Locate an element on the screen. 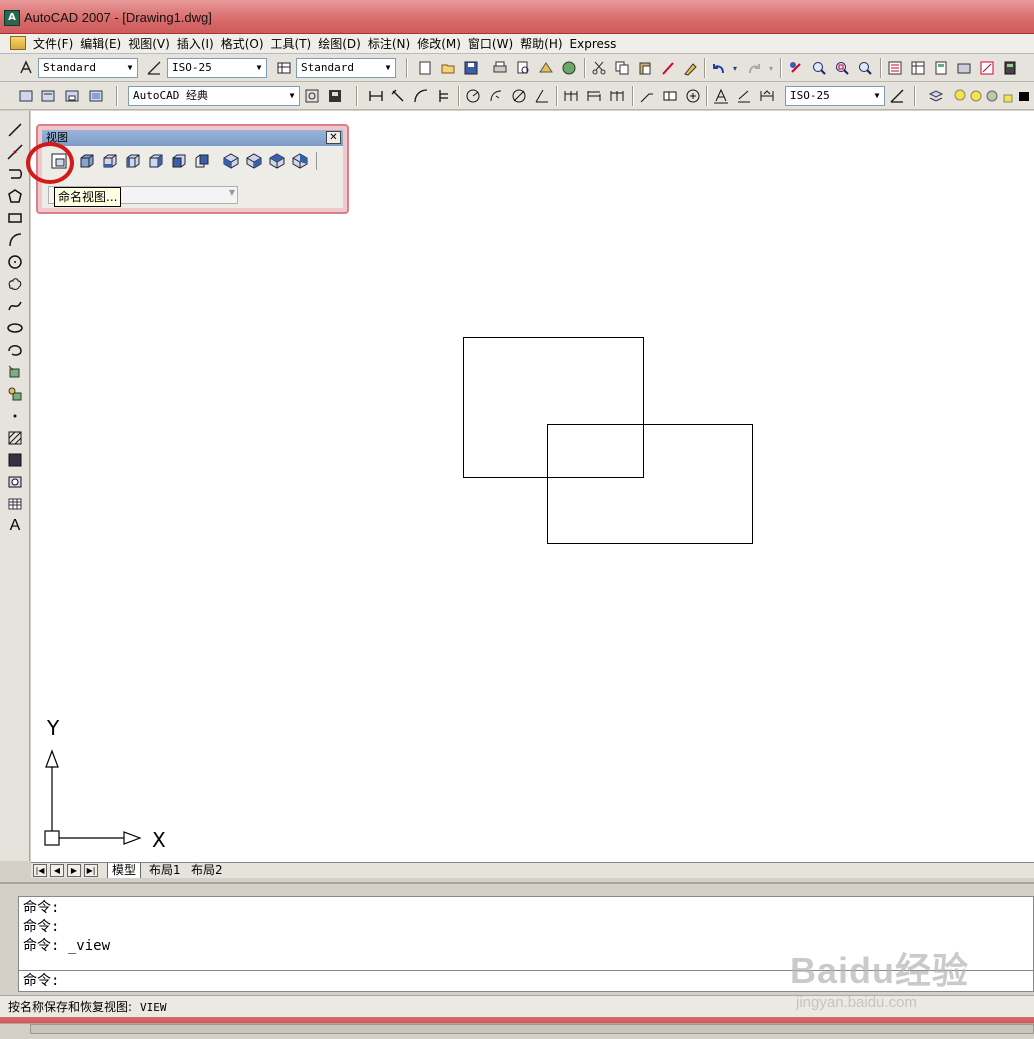 The height and width of the screenshot is (1039, 1034). print-icon is located at coordinates (500, 68).